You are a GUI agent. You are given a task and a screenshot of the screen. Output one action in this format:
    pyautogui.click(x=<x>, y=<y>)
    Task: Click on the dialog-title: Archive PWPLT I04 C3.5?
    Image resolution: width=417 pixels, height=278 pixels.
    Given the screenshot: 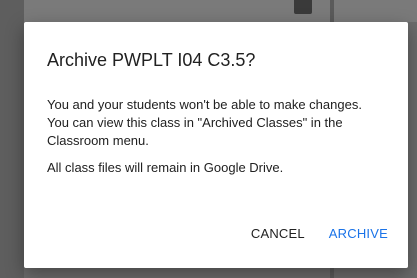 What is the action you would take?
    pyautogui.click(x=151, y=60)
    